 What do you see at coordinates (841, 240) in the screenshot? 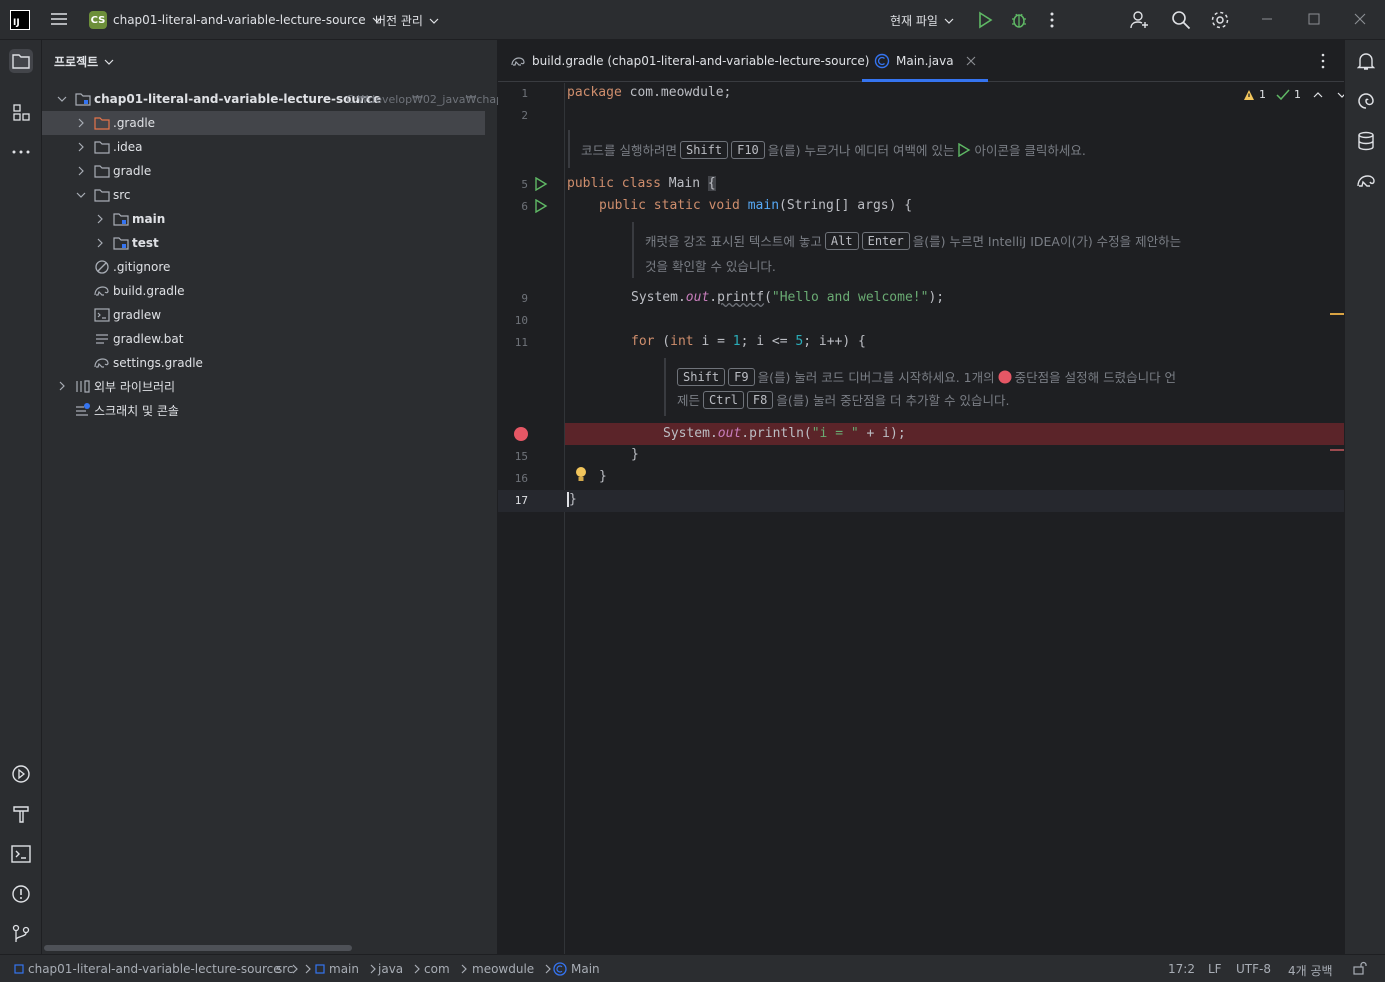
I see `kbd-key: Alt` at bounding box center [841, 240].